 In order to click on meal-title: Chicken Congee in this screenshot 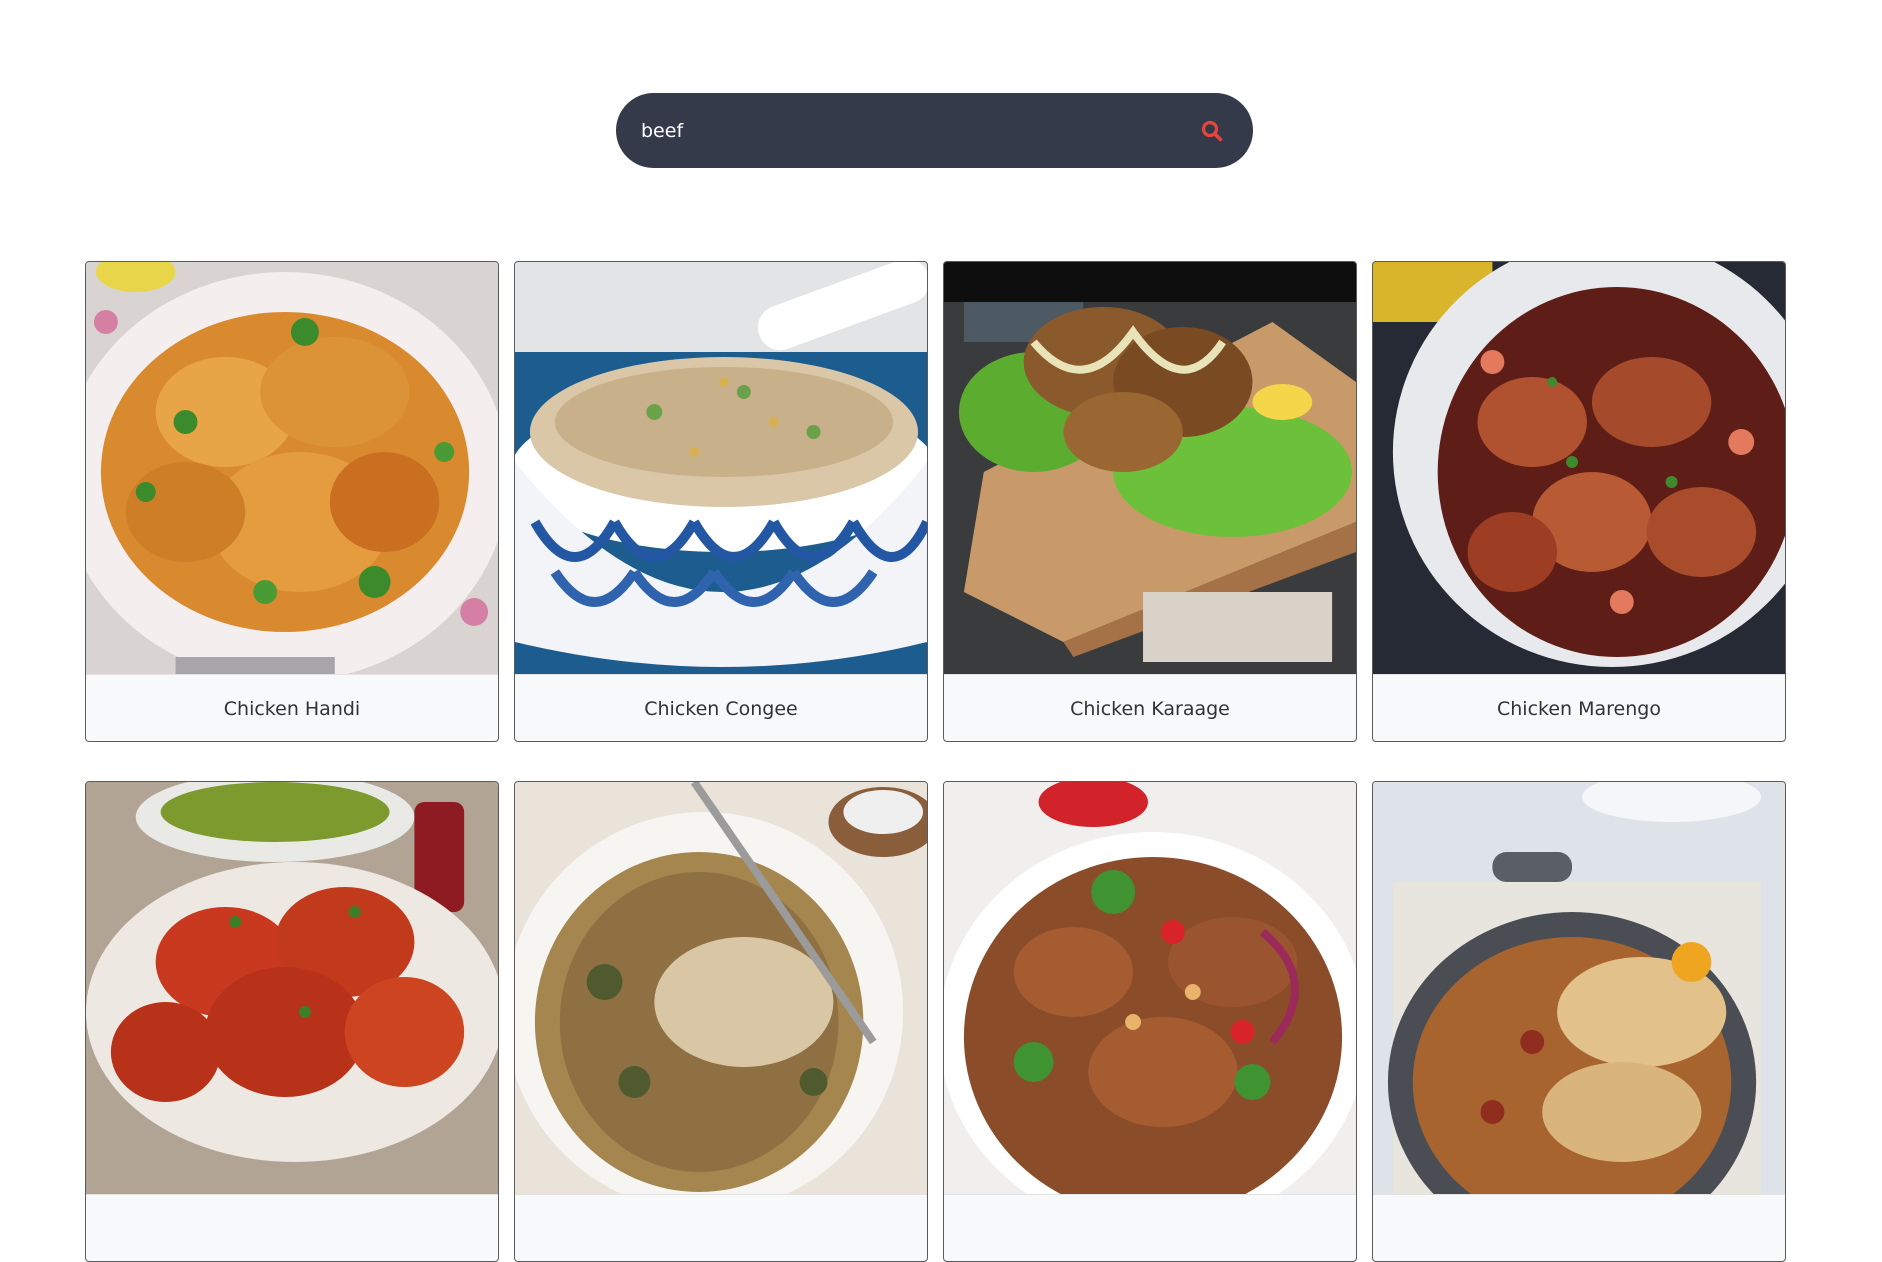, I will do `click(721, 707)`.